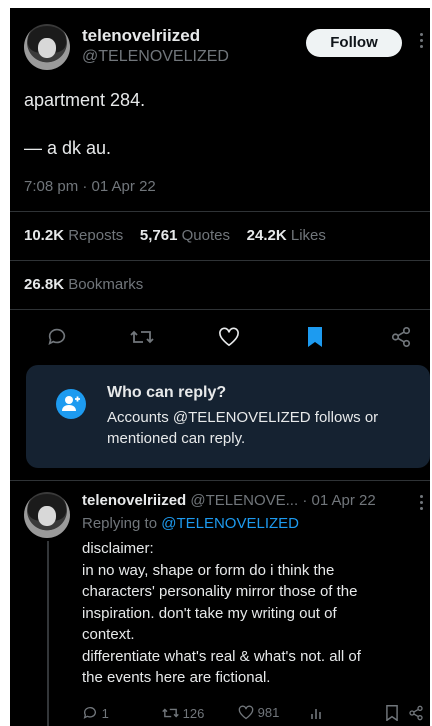  I want to click on stats-row: 10.2K Reposts 5,761 Quotes 24.2K Likes, so click(175, 235).